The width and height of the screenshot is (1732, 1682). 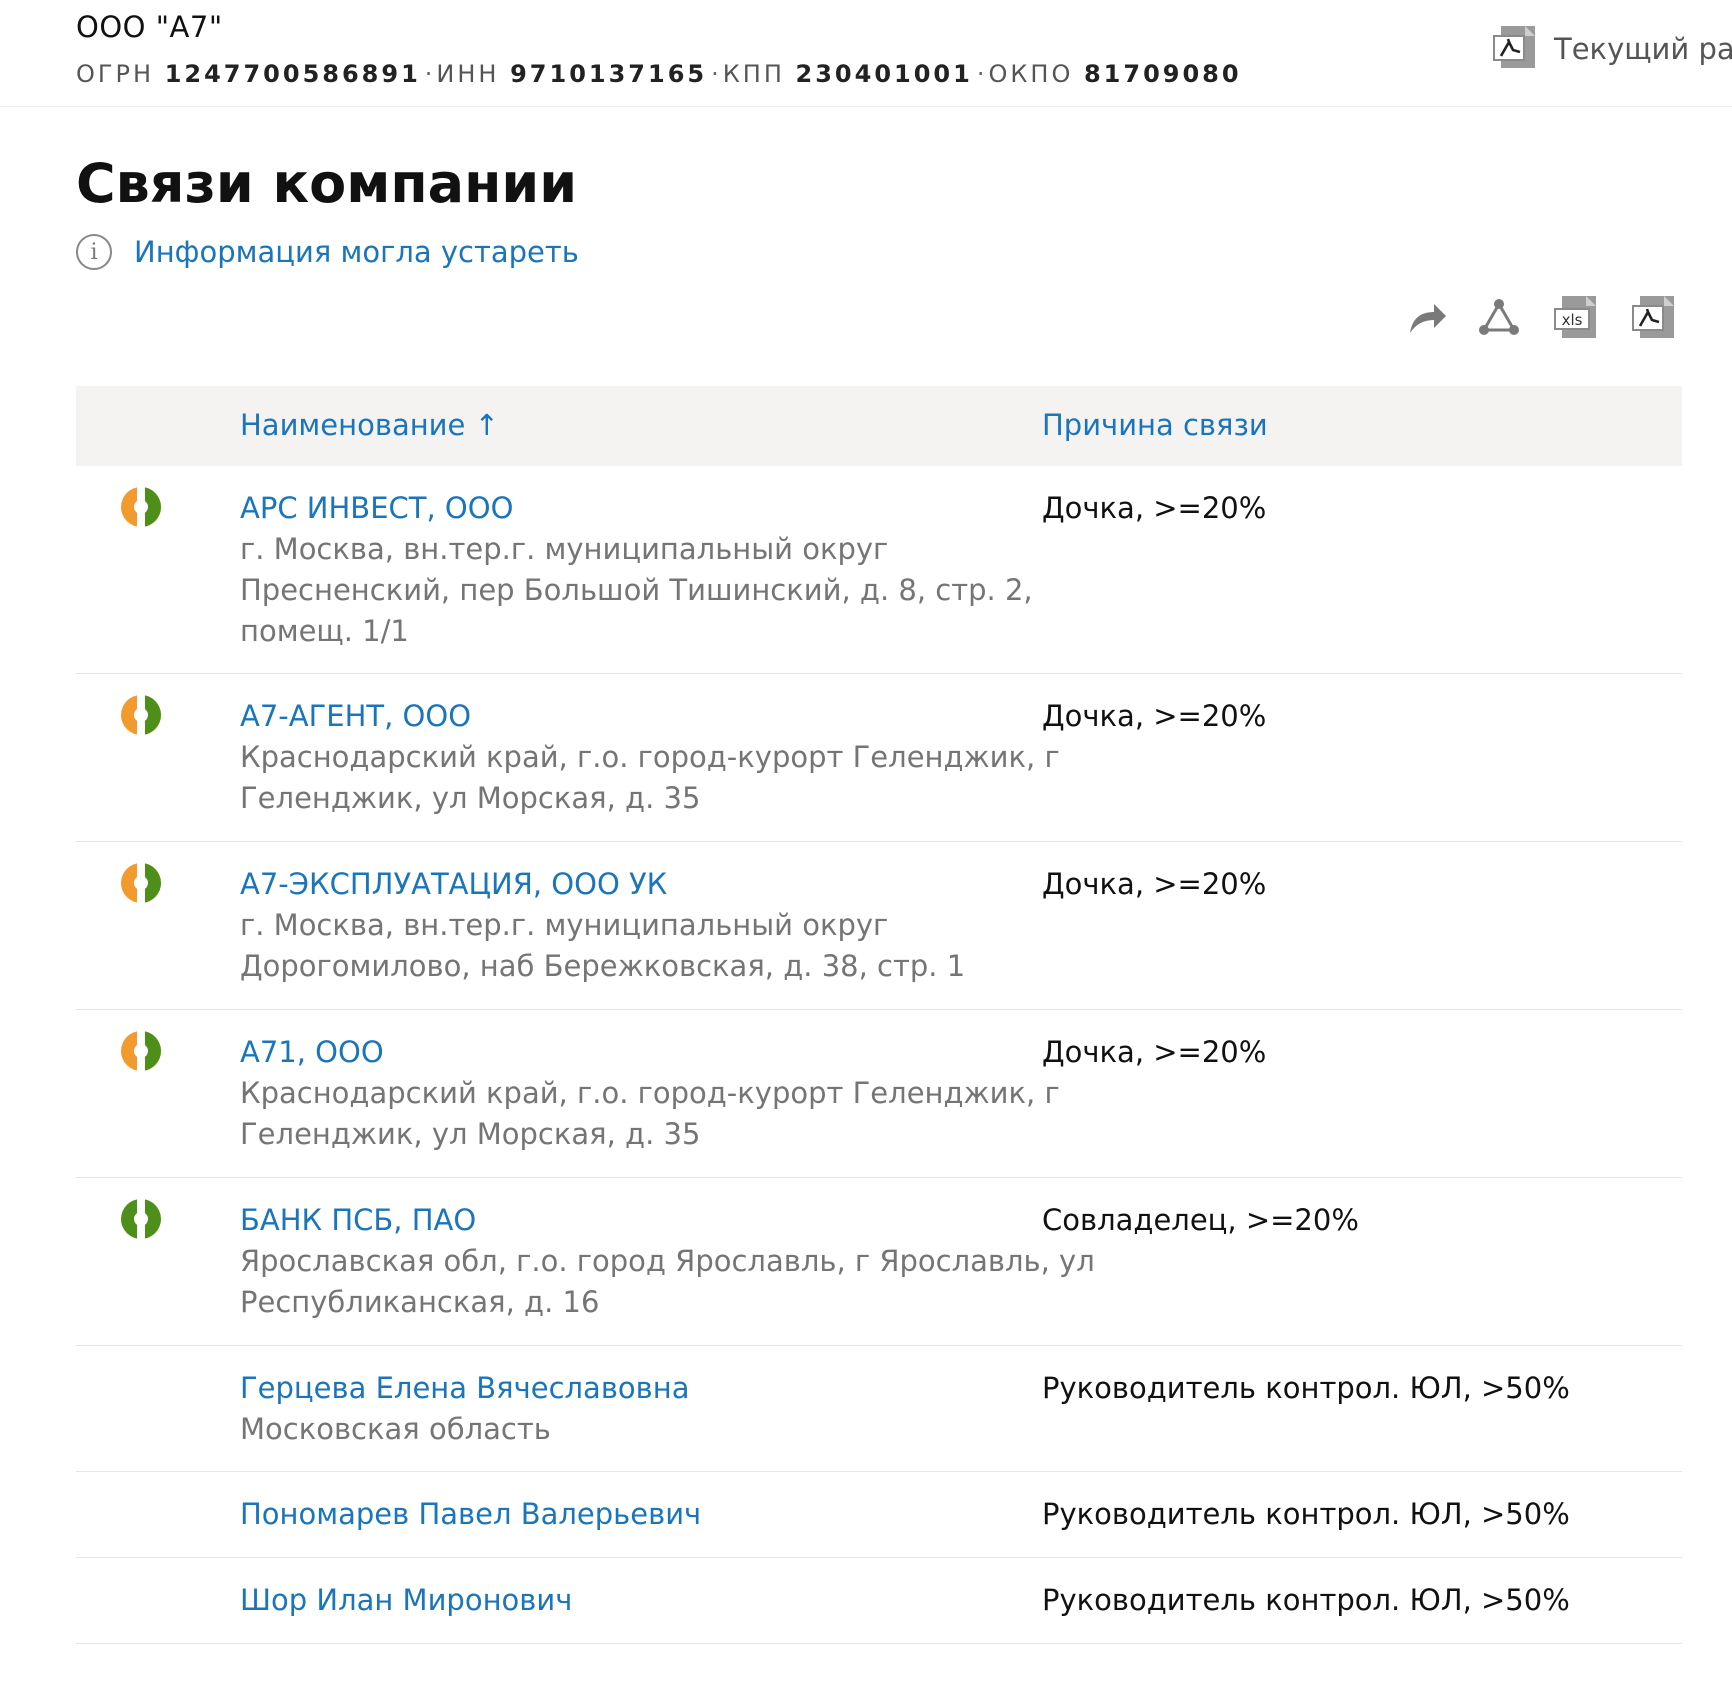 I want to click on connection-name-link: А7-АГЕНТ, ООО, so click(x=670, y=716).